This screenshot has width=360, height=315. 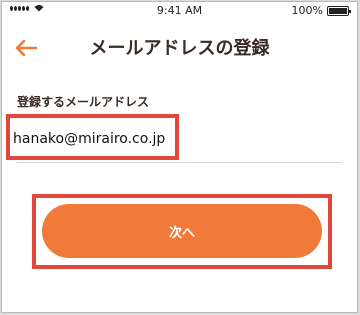 What do you see at coordinates (339, 10) in the screenshot?
I see `battery-icon` at bounding box center [339, 10].